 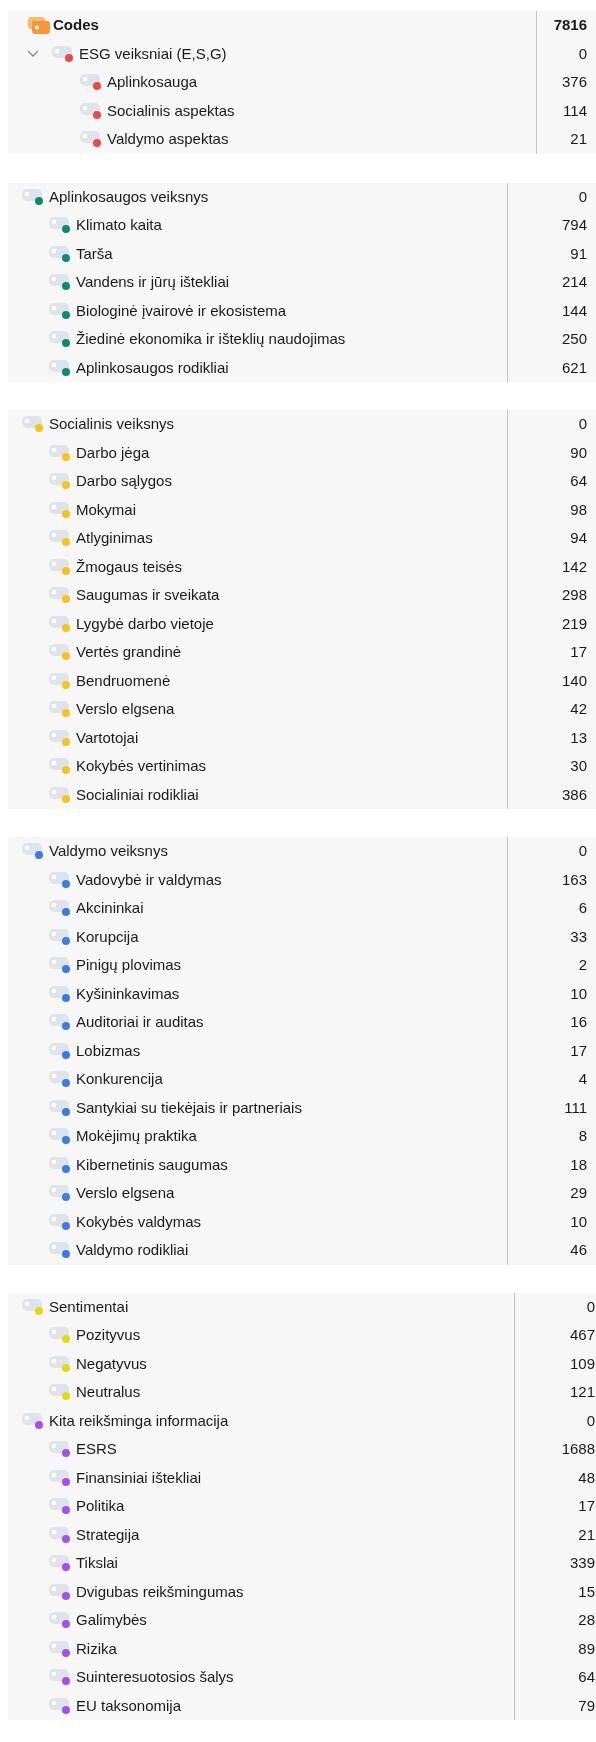 What do you see at coordinates (97, 1563) in the screenshot?
I see `code-label: Tikslai` at bounding box center [97, 1563].